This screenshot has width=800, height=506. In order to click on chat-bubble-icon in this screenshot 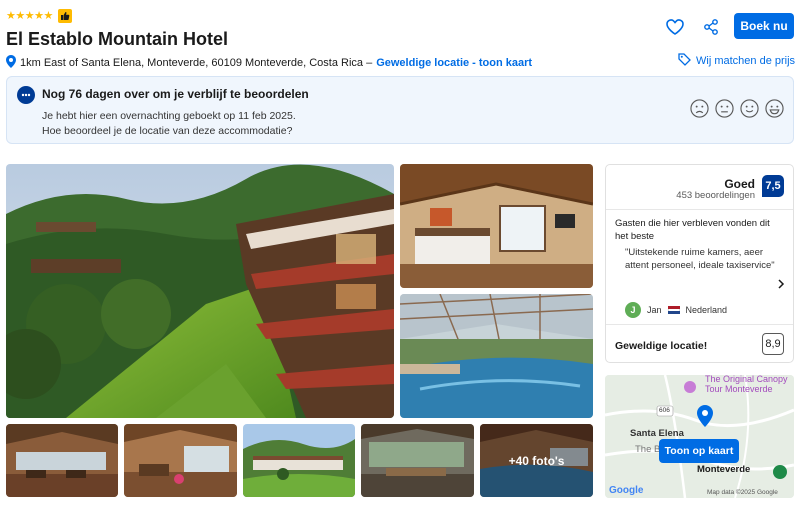, I will do `click(26, 95)`.